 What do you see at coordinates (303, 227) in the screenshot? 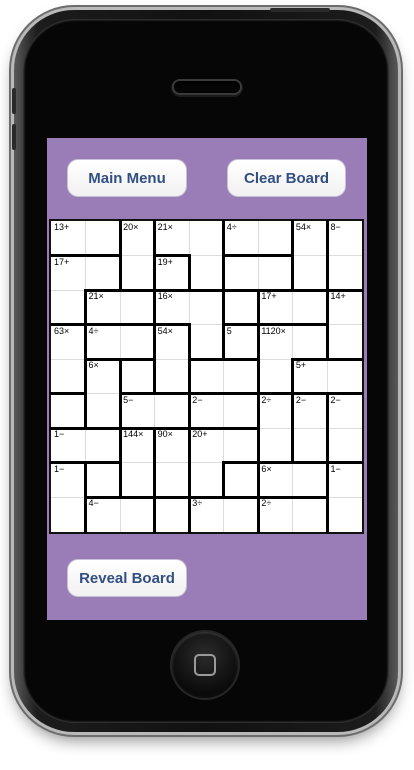
I see `cage-clue: 54×` at bounding box center [303, 227].